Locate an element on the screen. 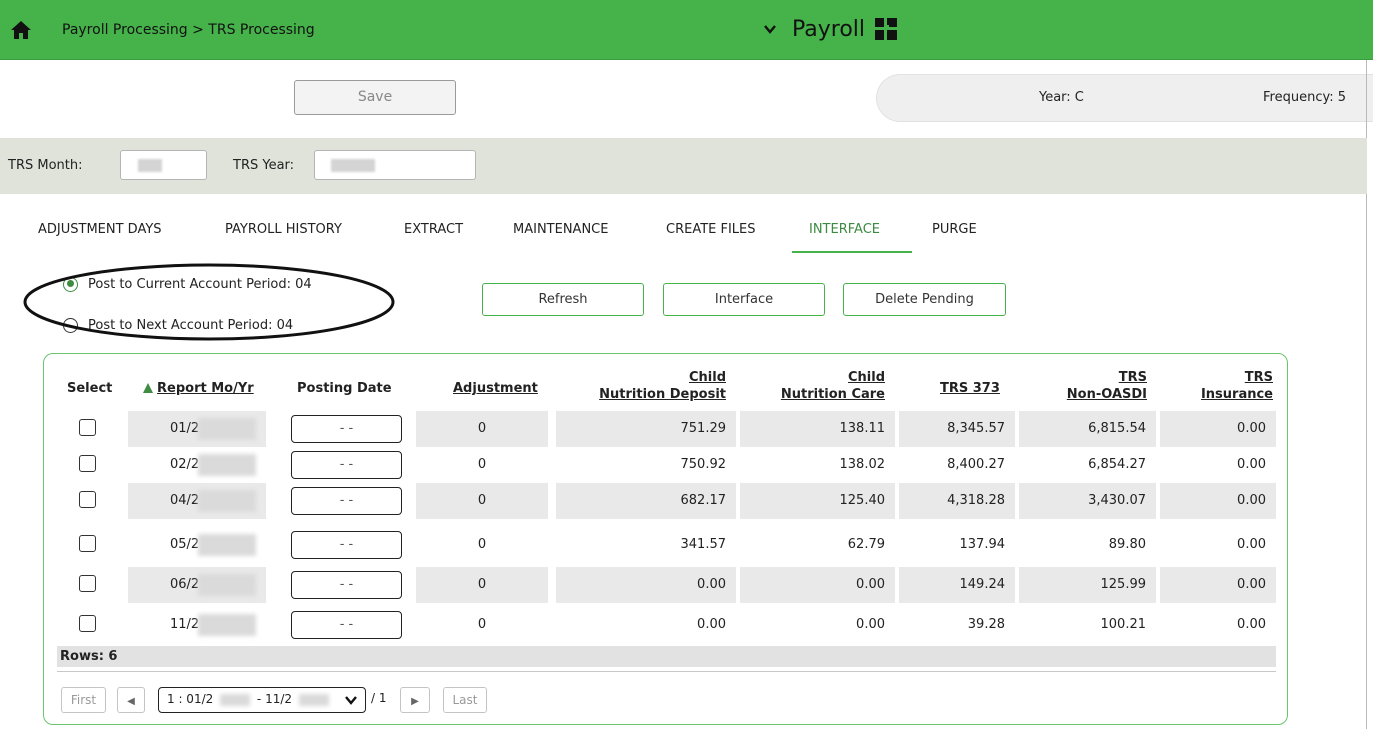 Image resolution: width=1373 pixels, height=729 pixels. cell-trs-373: 149.24 is located at coordinates (957, 585).